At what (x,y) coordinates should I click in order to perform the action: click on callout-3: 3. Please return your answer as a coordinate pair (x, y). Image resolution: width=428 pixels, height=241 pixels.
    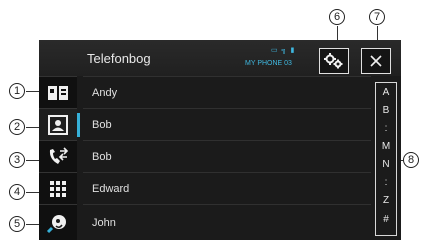
    Looking at the image, I should click on (17, 160).